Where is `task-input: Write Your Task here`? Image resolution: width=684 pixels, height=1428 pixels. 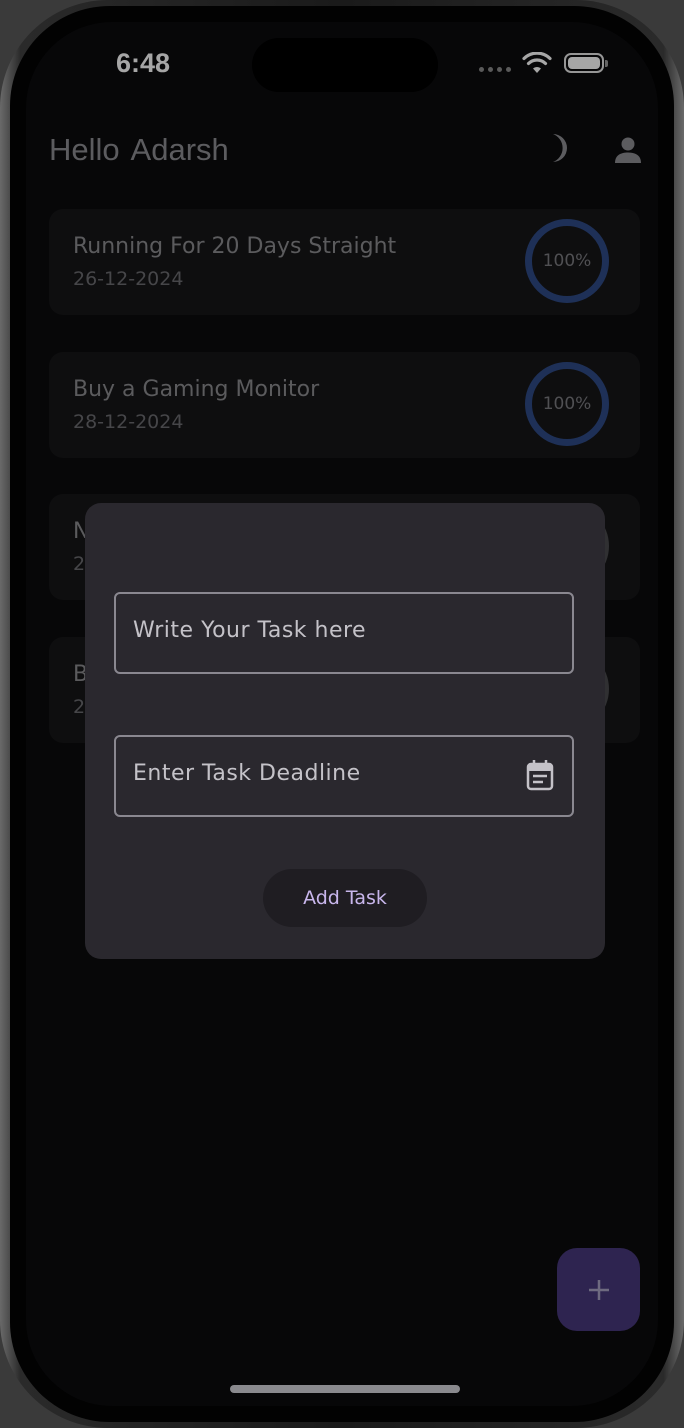
task-input: Write Your Task here is located at coordinates (344, 633).